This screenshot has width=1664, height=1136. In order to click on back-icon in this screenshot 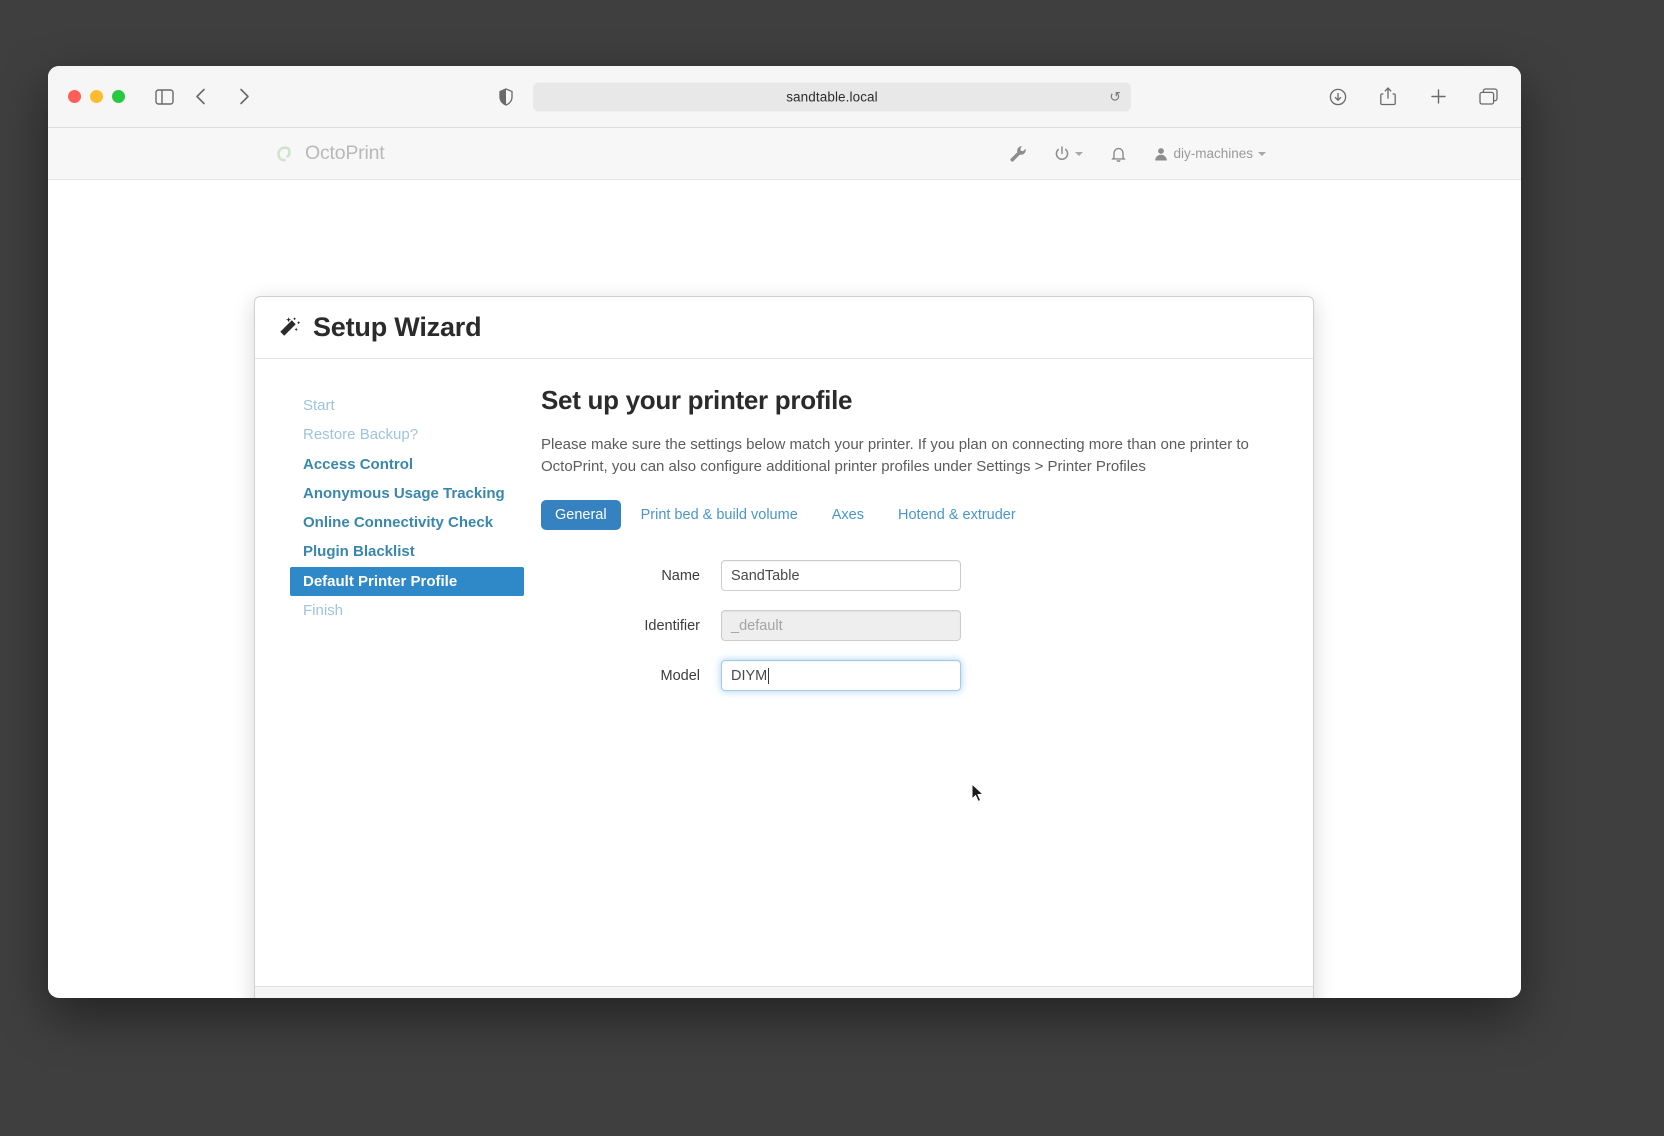, I will do `click(200, 97)`.